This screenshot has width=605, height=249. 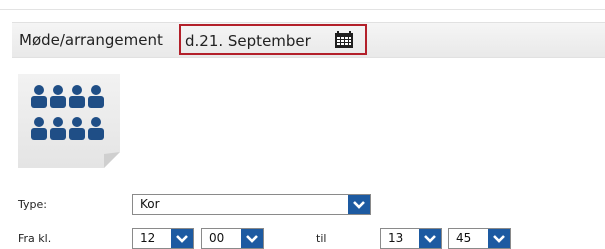 I want to click on to-hour-dropdown-button, so click(x=430, y=238).